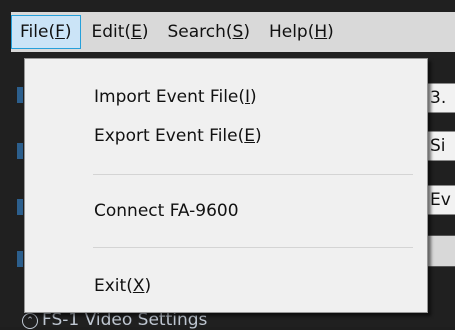 The height and width of the screenshot is (330, 455). Describe the element at coordinates (136, 32) in the screenshot. I see `menu-edit-mnemonic: E` at that location.